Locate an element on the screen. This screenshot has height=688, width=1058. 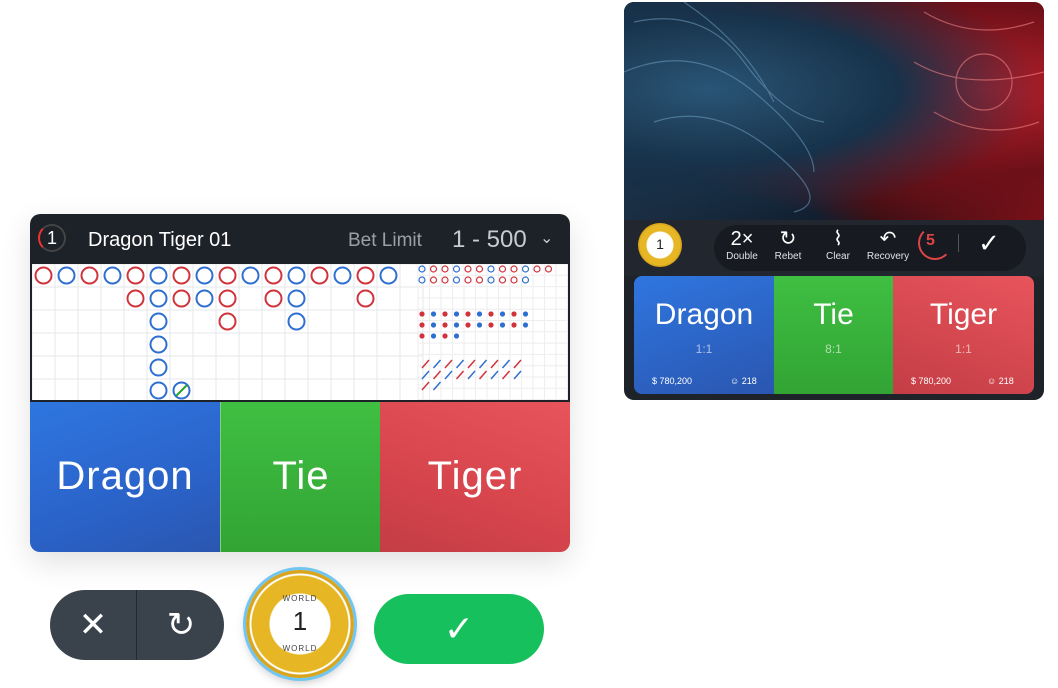
countdown-timer: 5 is located at coordinates (930, 240).